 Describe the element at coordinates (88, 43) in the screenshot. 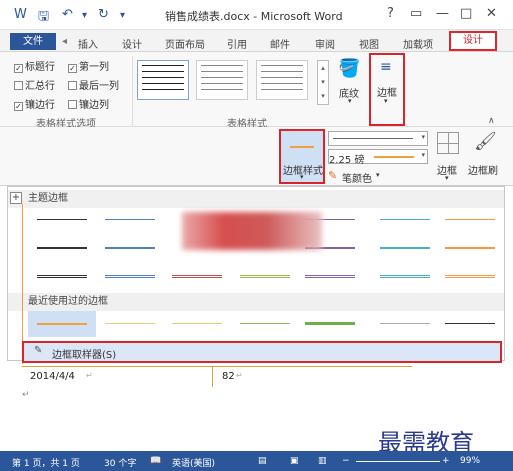

I see `tab-insert: 插入` at that location.